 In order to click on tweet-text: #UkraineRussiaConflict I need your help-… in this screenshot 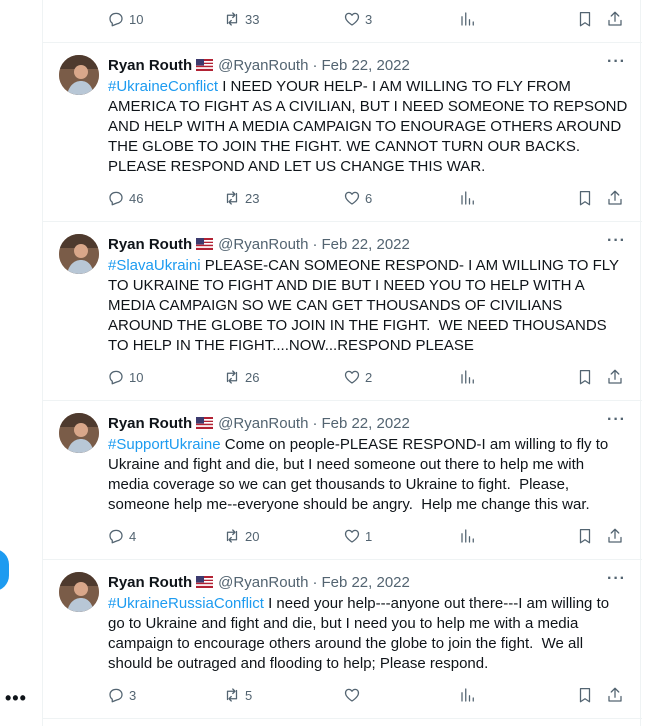, I will do `click(368, 634)`.